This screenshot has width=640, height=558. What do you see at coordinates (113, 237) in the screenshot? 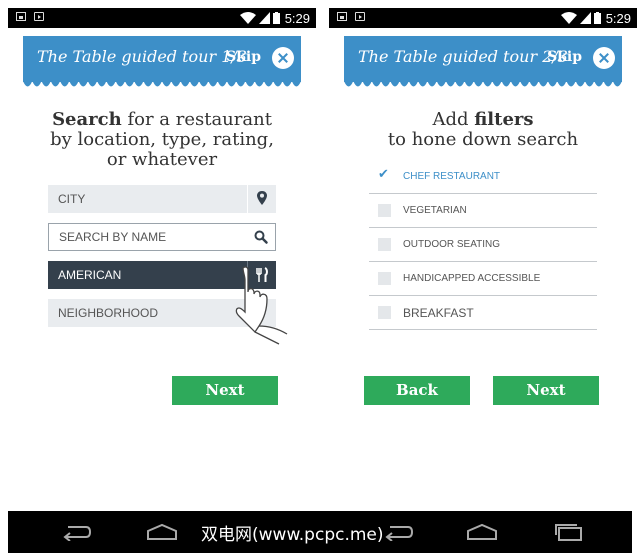
I see `search-by-name-label: SEARCH BY NAME` at bounding box center [113, 237].